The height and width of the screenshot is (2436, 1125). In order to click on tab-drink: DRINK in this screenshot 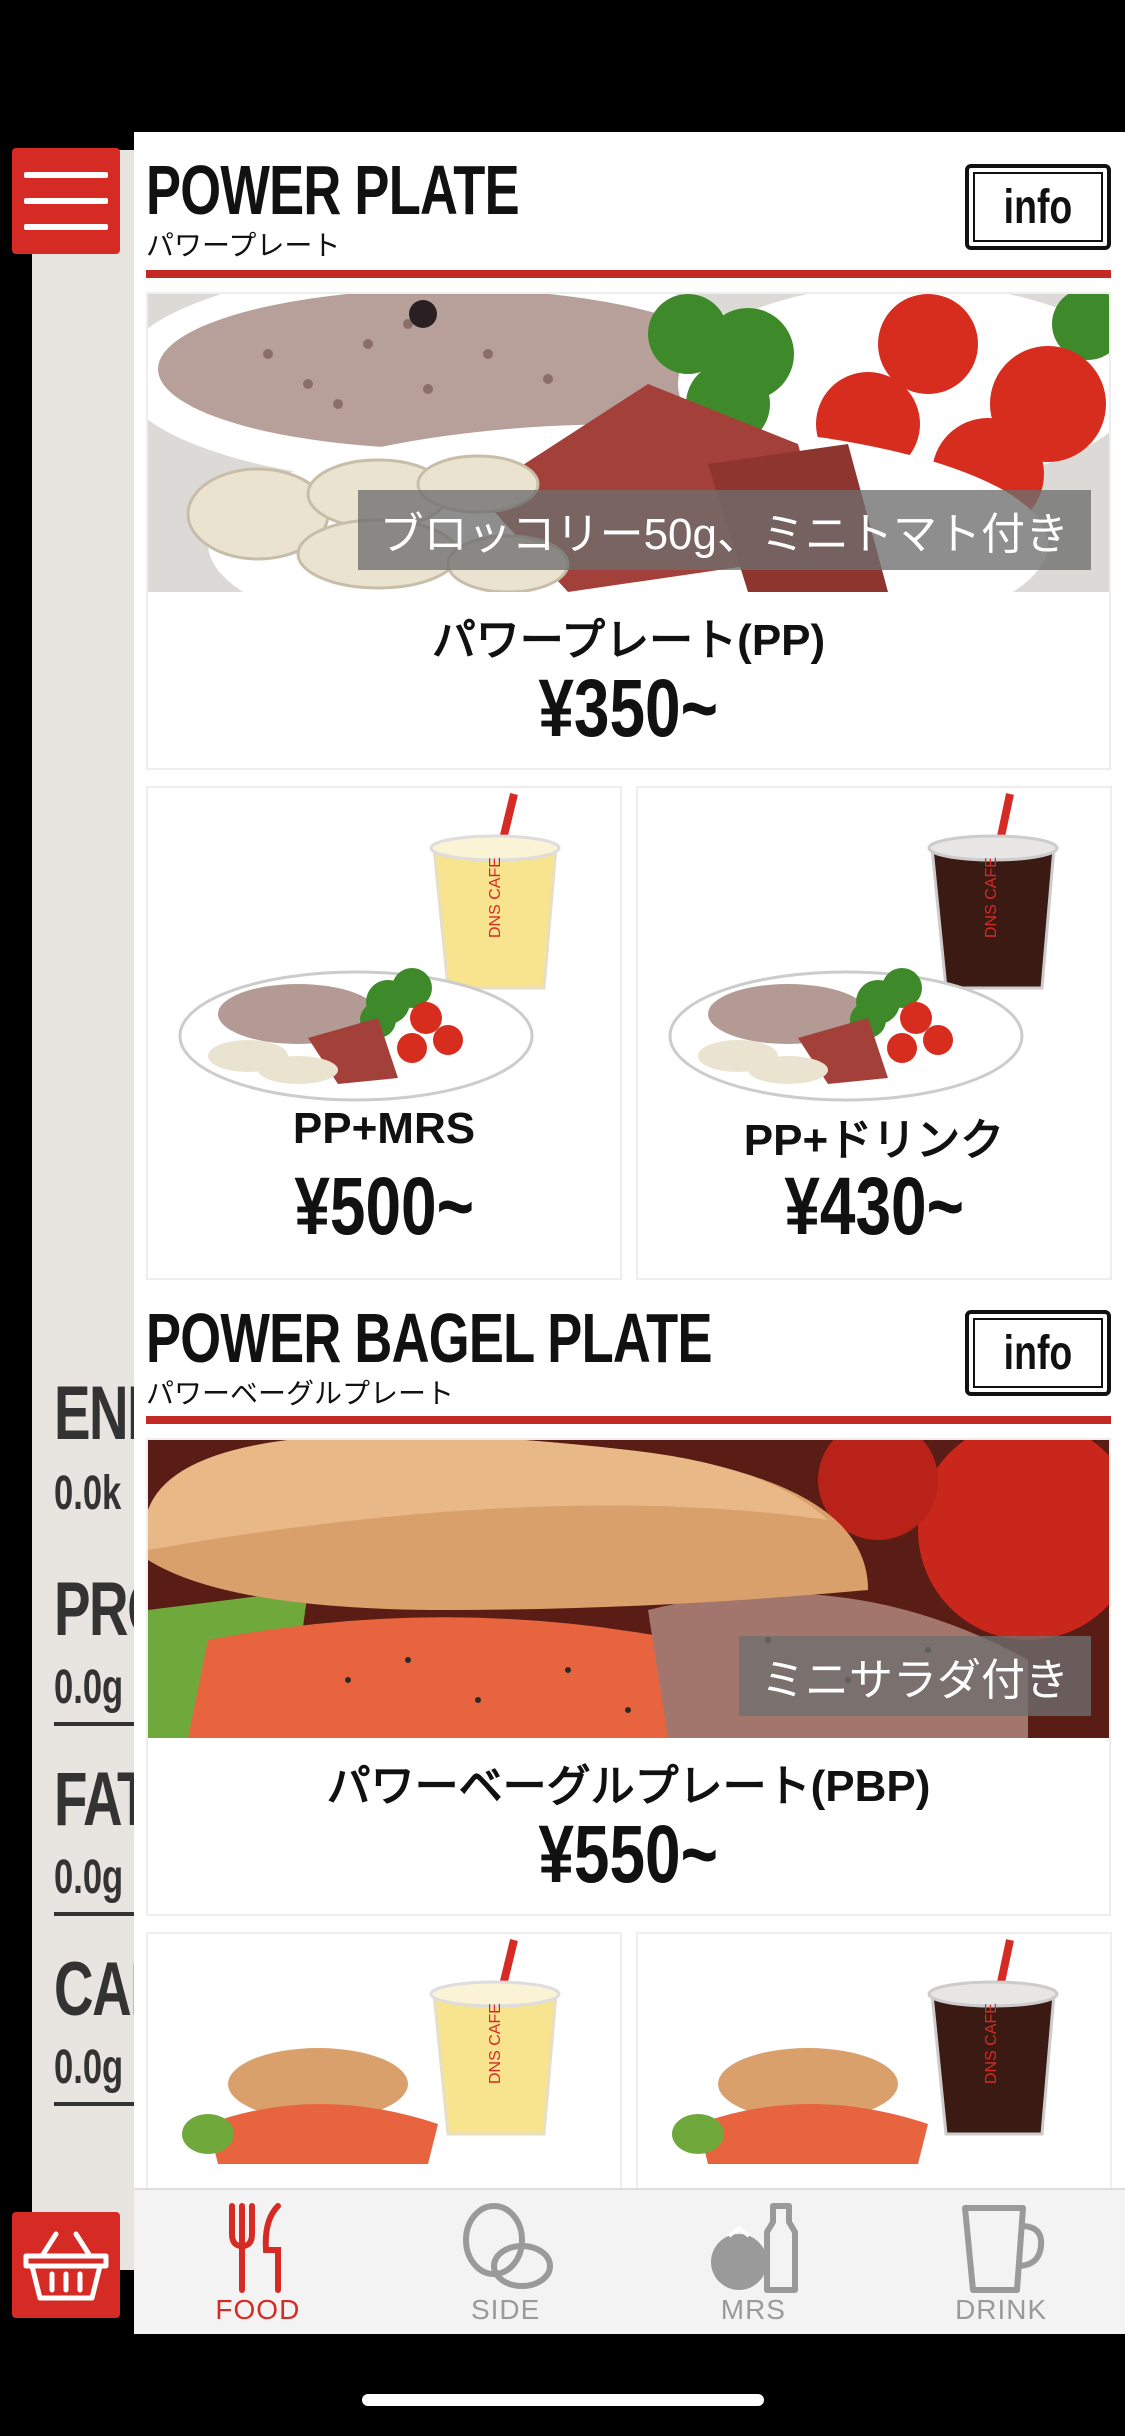, I will do `click(1001, 2262)`.